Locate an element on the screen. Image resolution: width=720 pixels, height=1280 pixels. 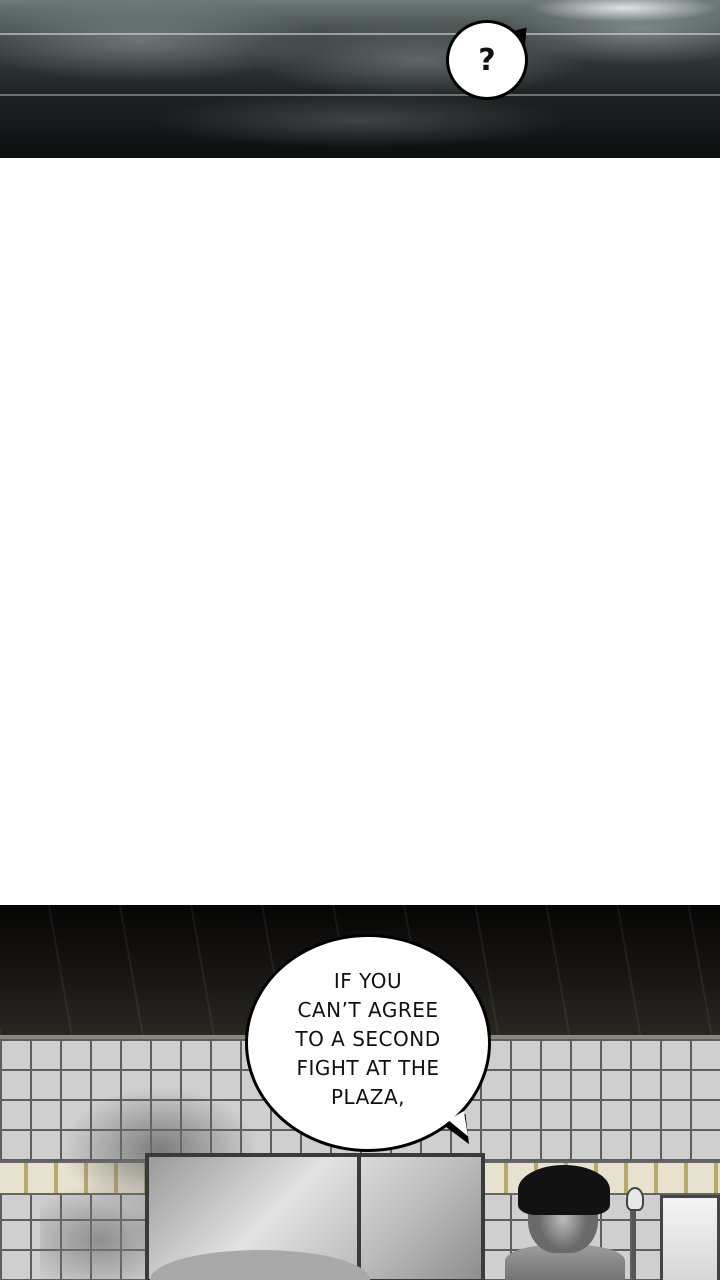
water-foam is located at coordinates (625, 11).